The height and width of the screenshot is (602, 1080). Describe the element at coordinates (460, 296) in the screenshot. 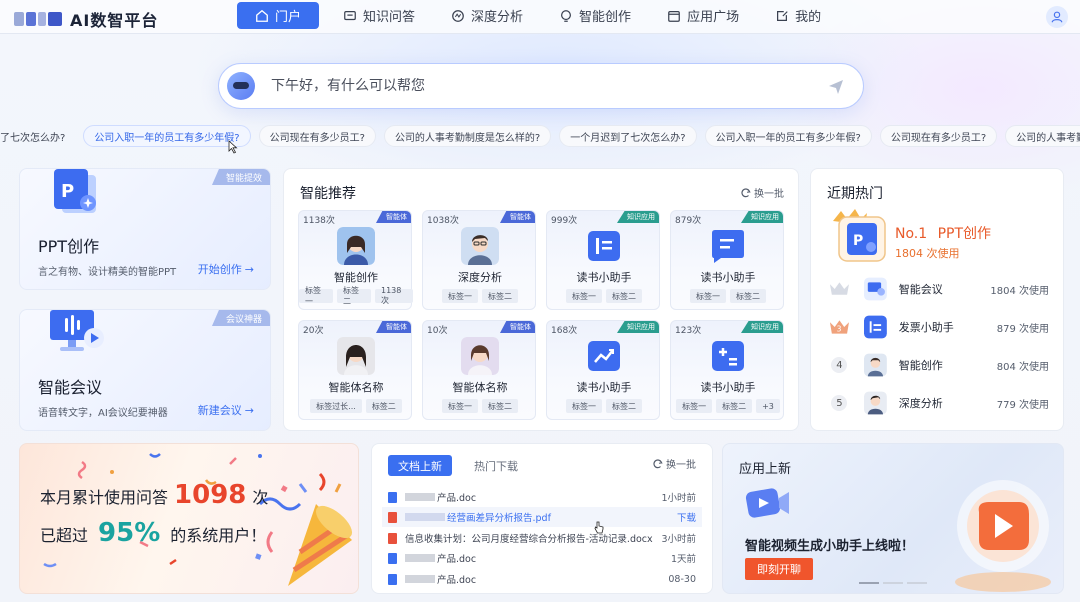

I see `tag: 标签一` at that location.